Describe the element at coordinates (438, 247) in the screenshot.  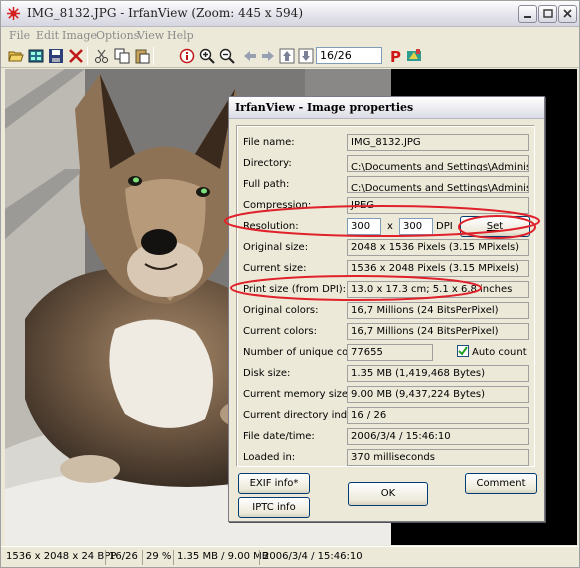
I see `original-size-value: 2048 x 1536 Pixels (3.15 MPixels)` at that location.